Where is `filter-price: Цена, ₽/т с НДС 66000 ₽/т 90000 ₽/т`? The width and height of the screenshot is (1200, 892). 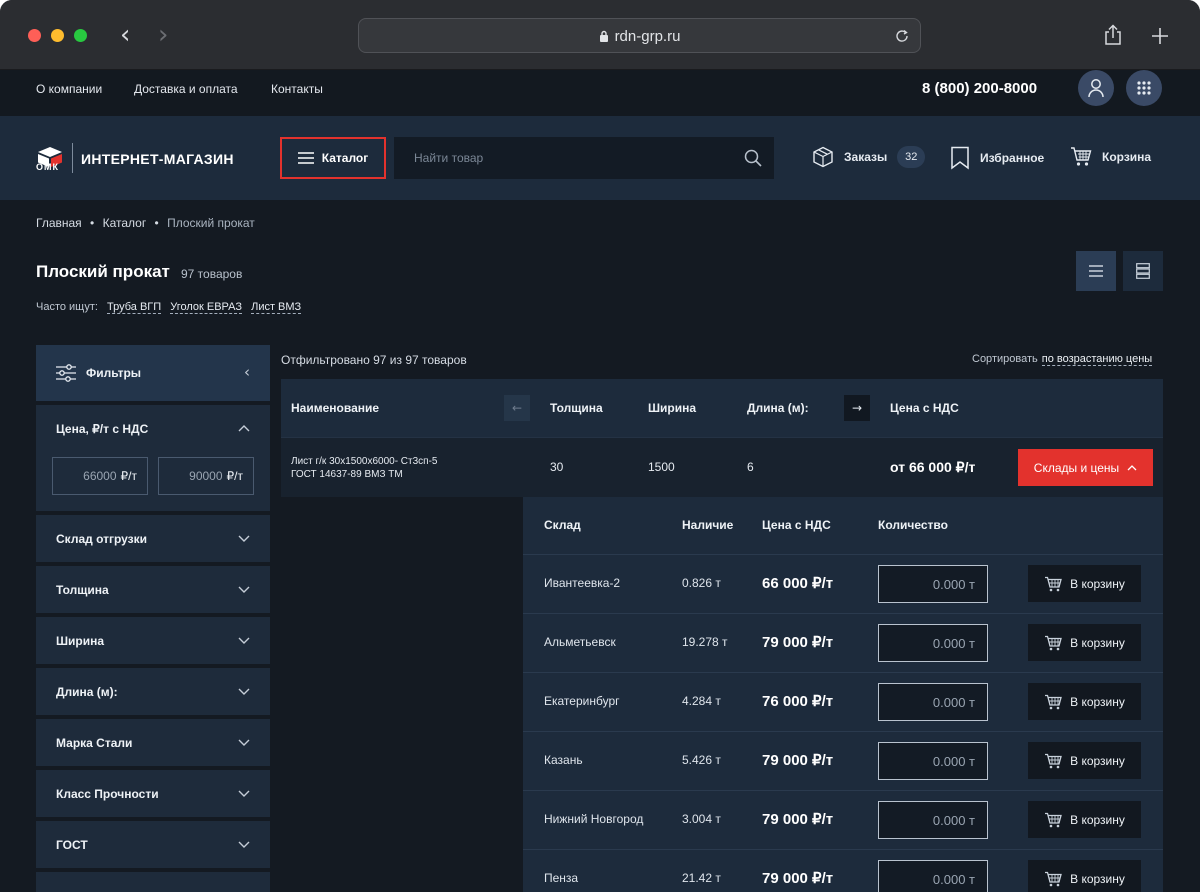
filter-price: Цена, ₽/т с НДС 66000 ₽/т 90000 ₽/т is located at coordinates (153, 458).